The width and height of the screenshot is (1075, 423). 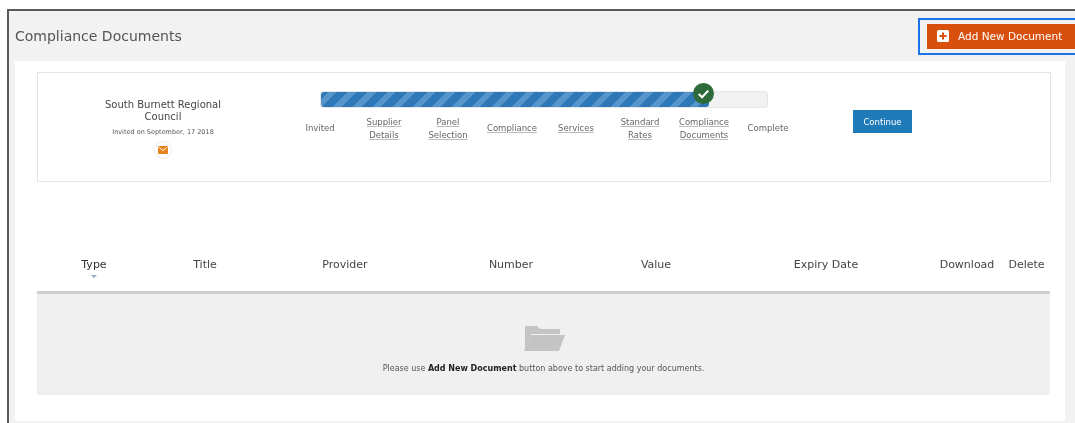 I want to click on continue-button: Continue, so click(x=882, y=121).